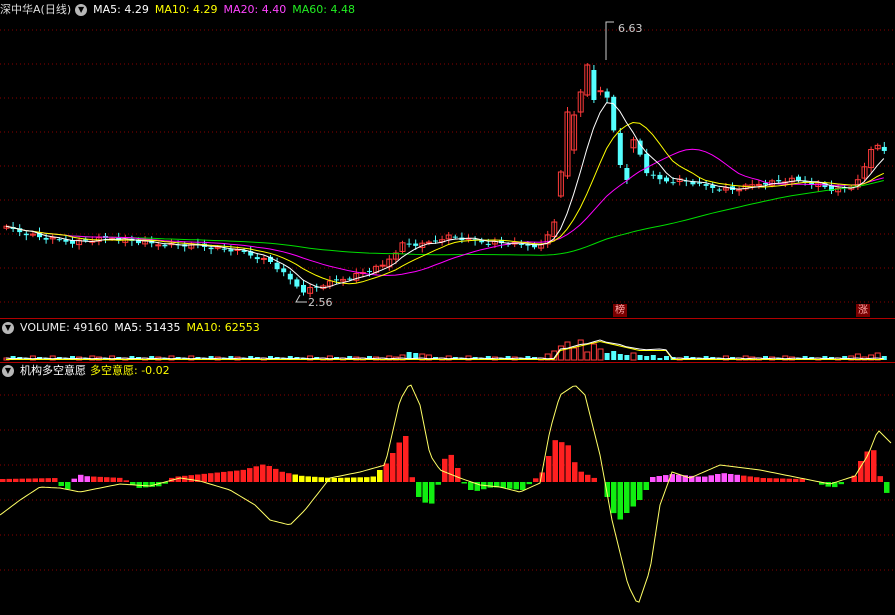  I want to click on ma60-line, so click(444, 218).